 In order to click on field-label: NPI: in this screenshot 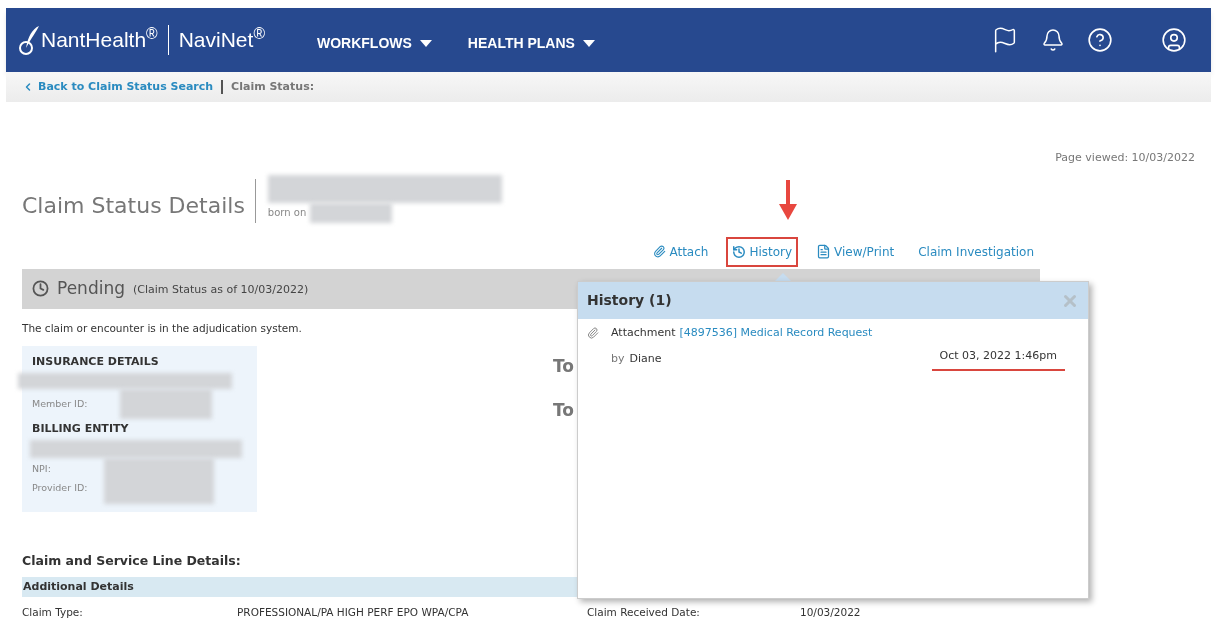, I will do `click(42, 469)`.